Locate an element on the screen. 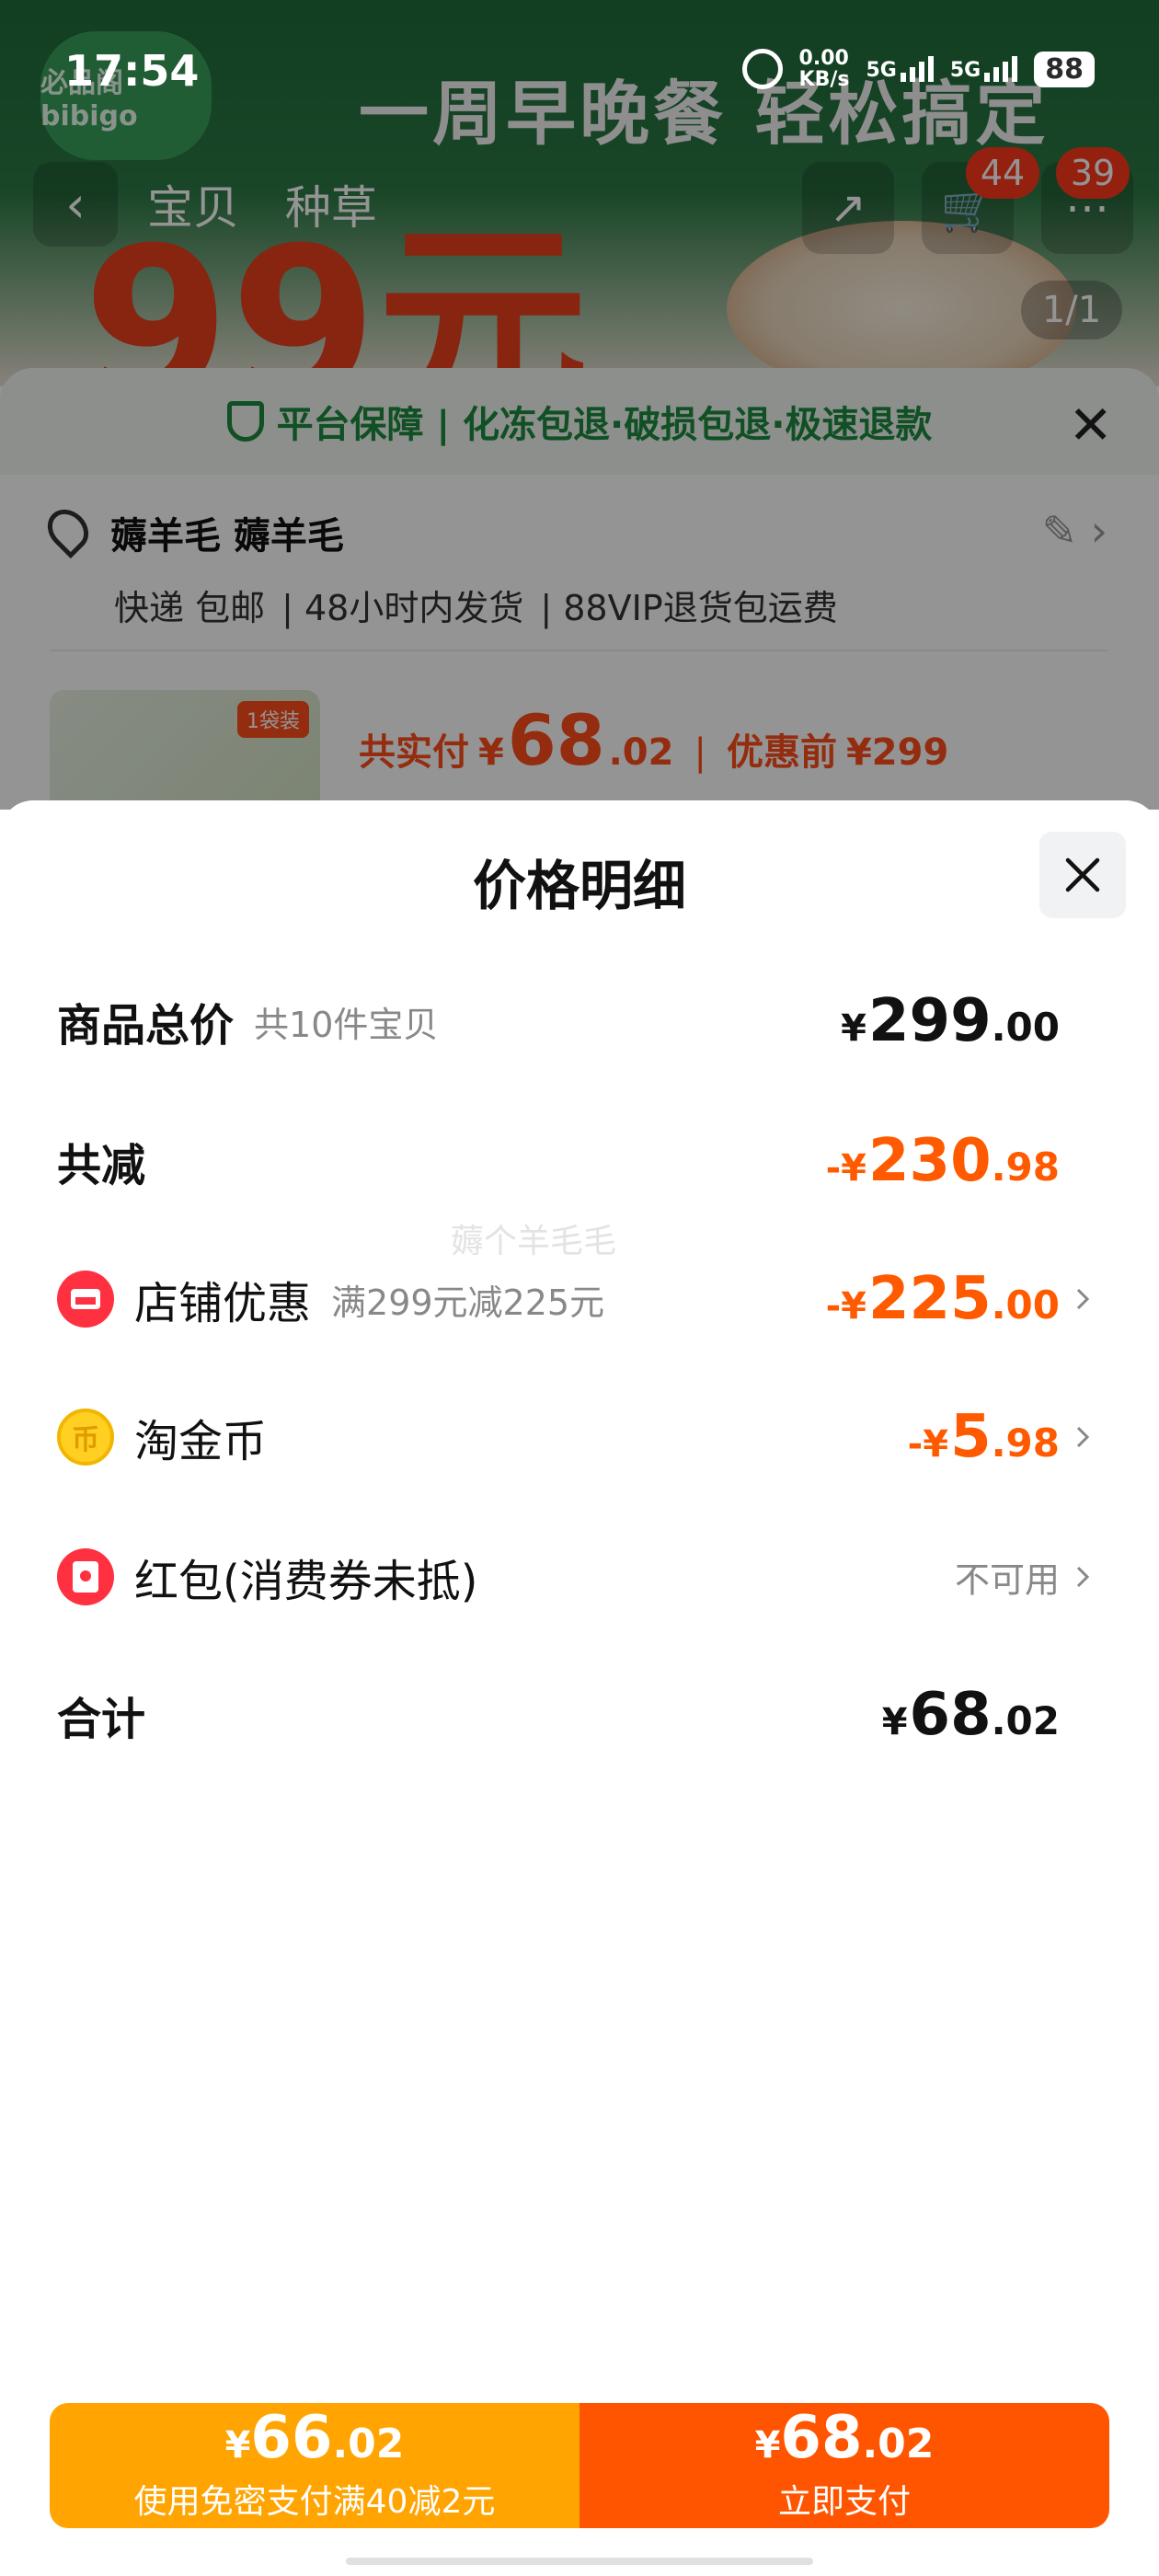 Image resolution: width=1159 pixels, height=2576 pixels. signal-2: 5G is located at coordinates (983, 69).